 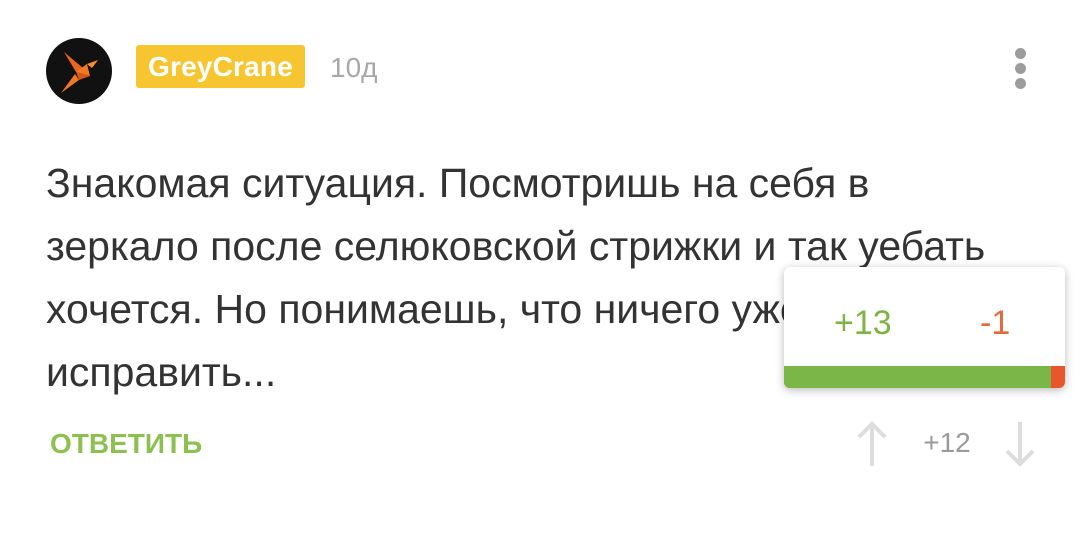 What do you see at coordinates (872, 444) in the screenshot?
I see `arrow-up-icon` at bounding box center [872, 444].